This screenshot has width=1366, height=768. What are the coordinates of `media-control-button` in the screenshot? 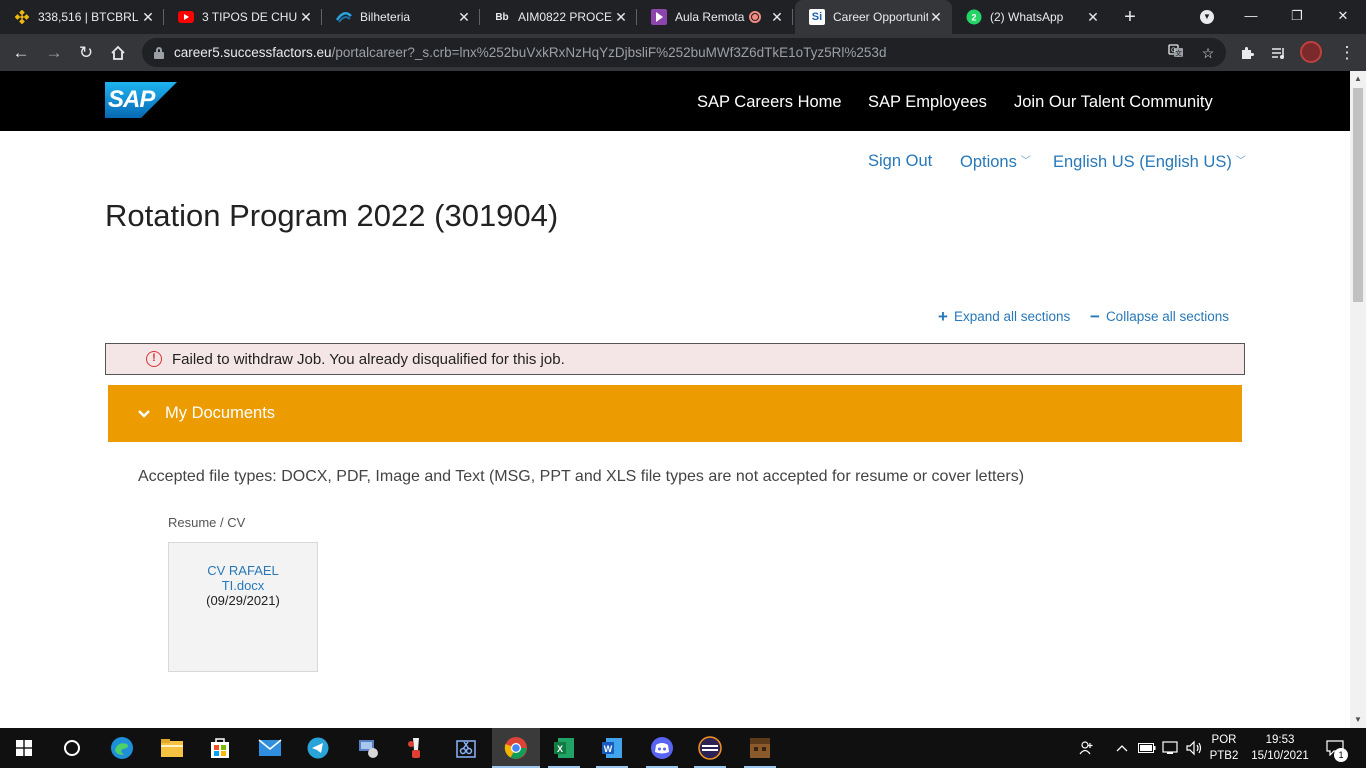 It's located at (1279, 53).